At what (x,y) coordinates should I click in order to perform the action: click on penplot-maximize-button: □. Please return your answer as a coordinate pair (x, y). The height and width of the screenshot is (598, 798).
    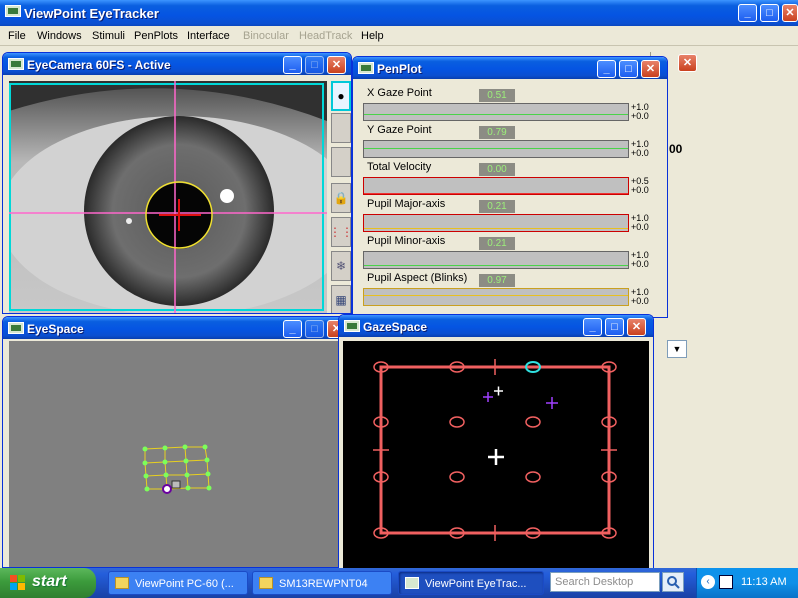
    Looking at the image, I should click on (628, 69).